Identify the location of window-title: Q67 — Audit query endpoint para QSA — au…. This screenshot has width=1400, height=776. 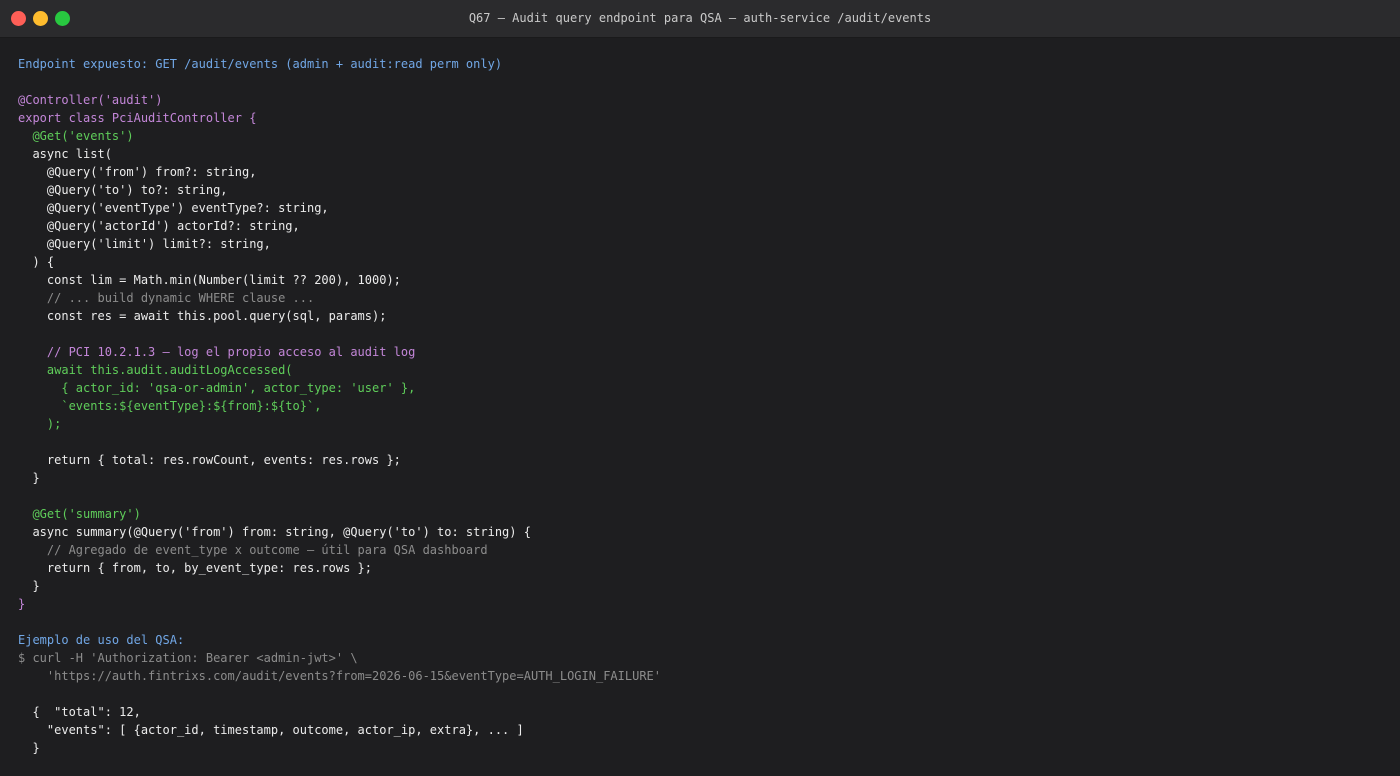
(700, 18).